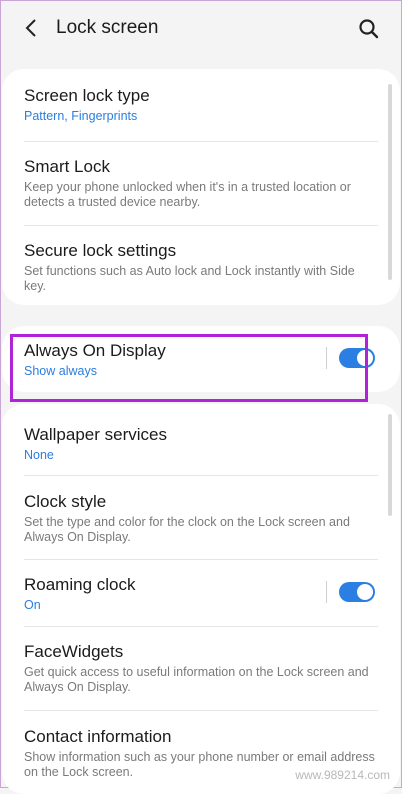 This screenshot has width=402, height=794. I want to click on watermark: www.989214.com, so click(342, 775).